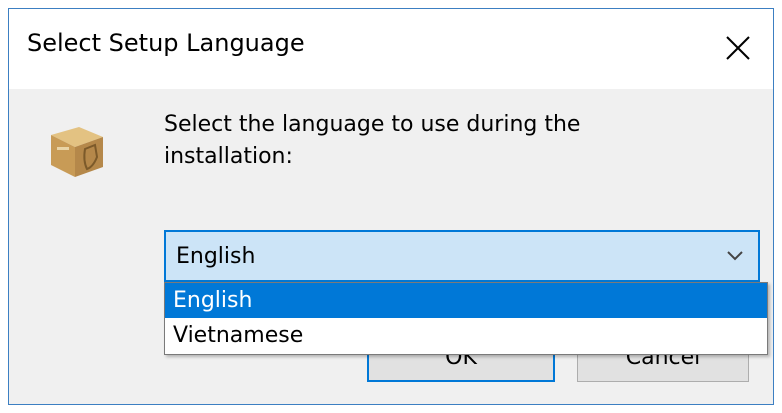 This screenshot has height=413, width=782. Describe the element at coordinates (462, 256) in the screenshot. I see `language-combobox: English` at that location.